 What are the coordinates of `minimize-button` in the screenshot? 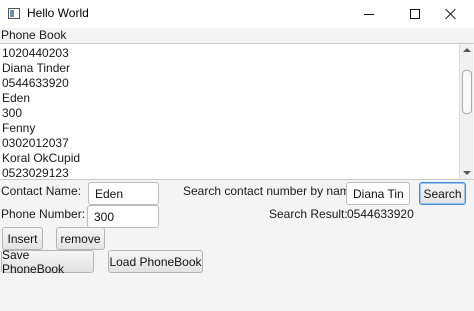 It's located at (369, 14).